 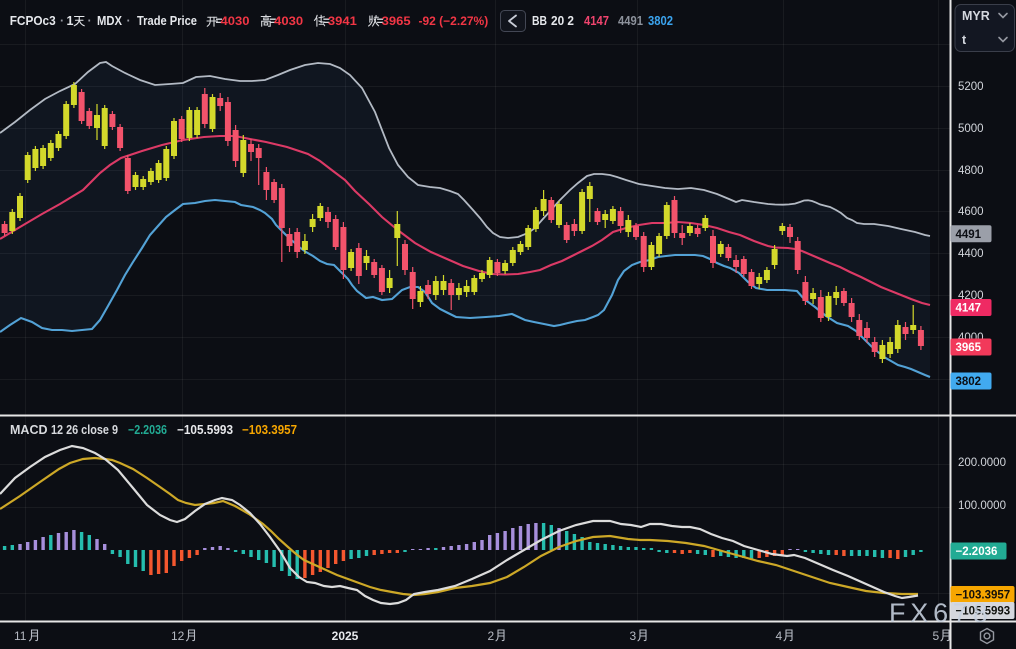 What do you see at coordinates (20, 636) in the screenshot?
I see `svg-text: 11` at bounding box center [20, 636].